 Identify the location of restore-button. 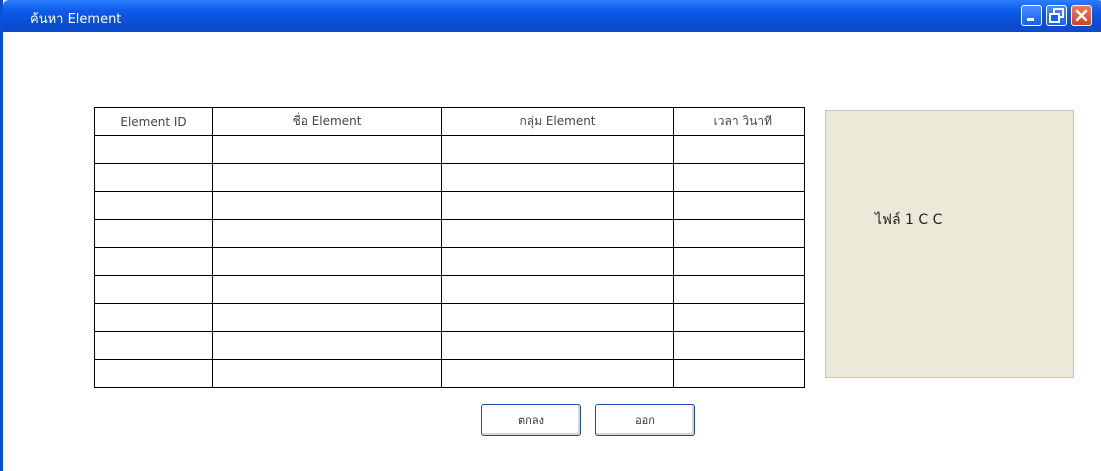
(1056, 15).